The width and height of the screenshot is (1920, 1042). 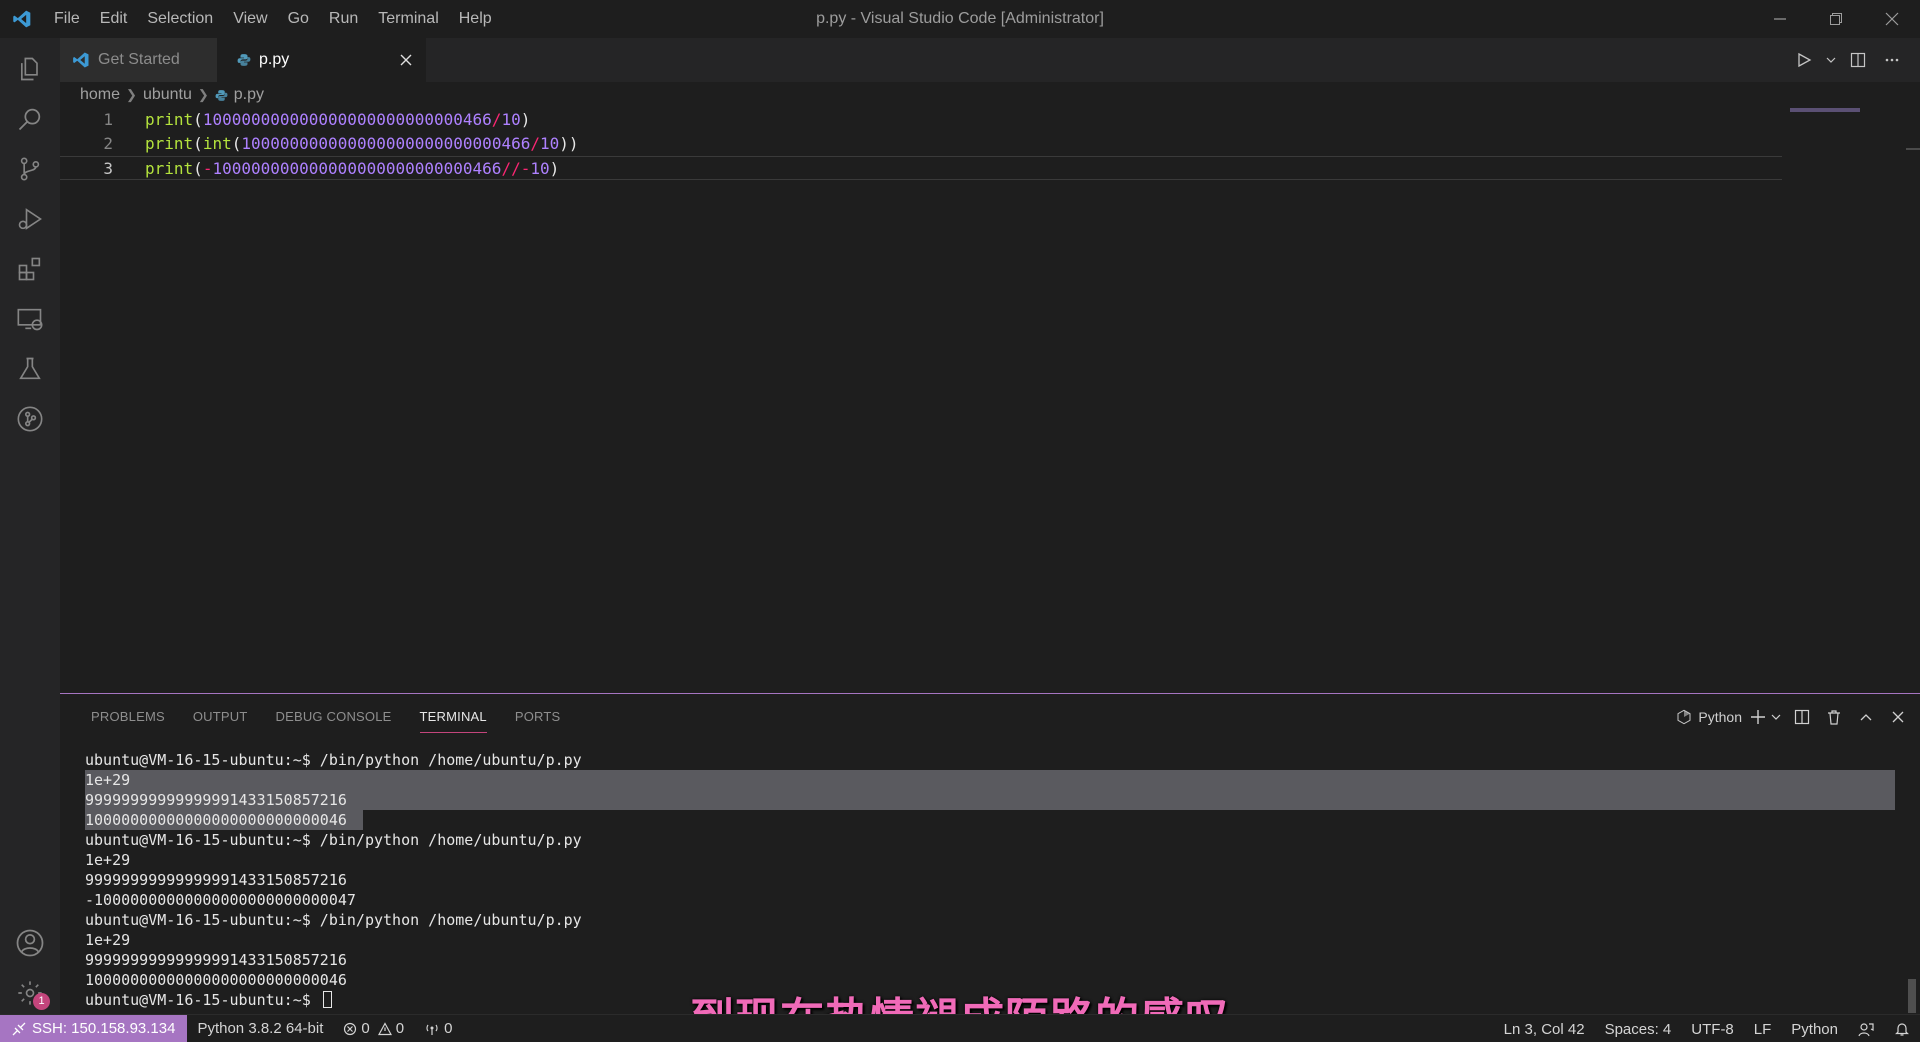 I want to click on status-right: Ln 3, Col 42 Spaces: 4 UTF-8 LF Python, so click(x=1707, y=1028).